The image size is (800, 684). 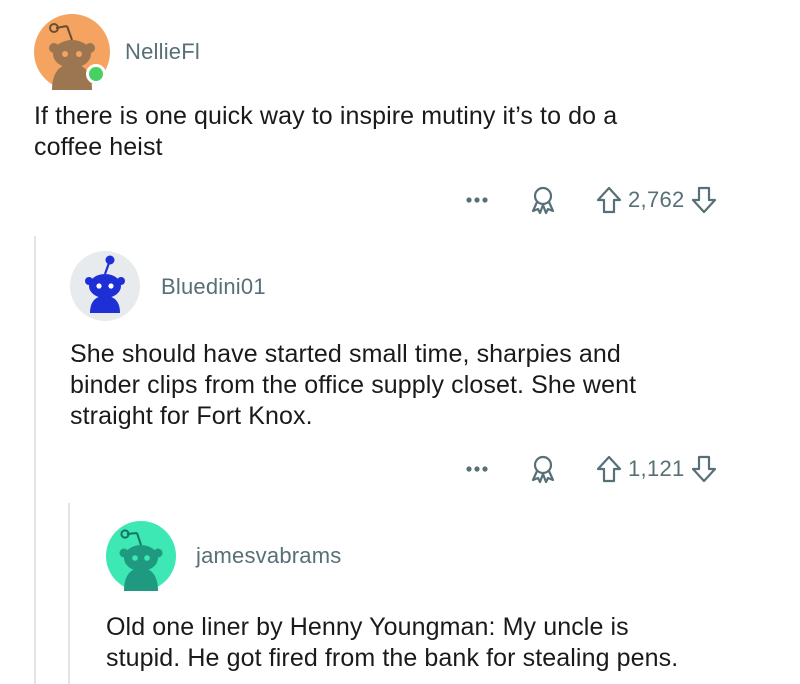 I want to click on vote-count: 2,762, so click(x=656, y=199).